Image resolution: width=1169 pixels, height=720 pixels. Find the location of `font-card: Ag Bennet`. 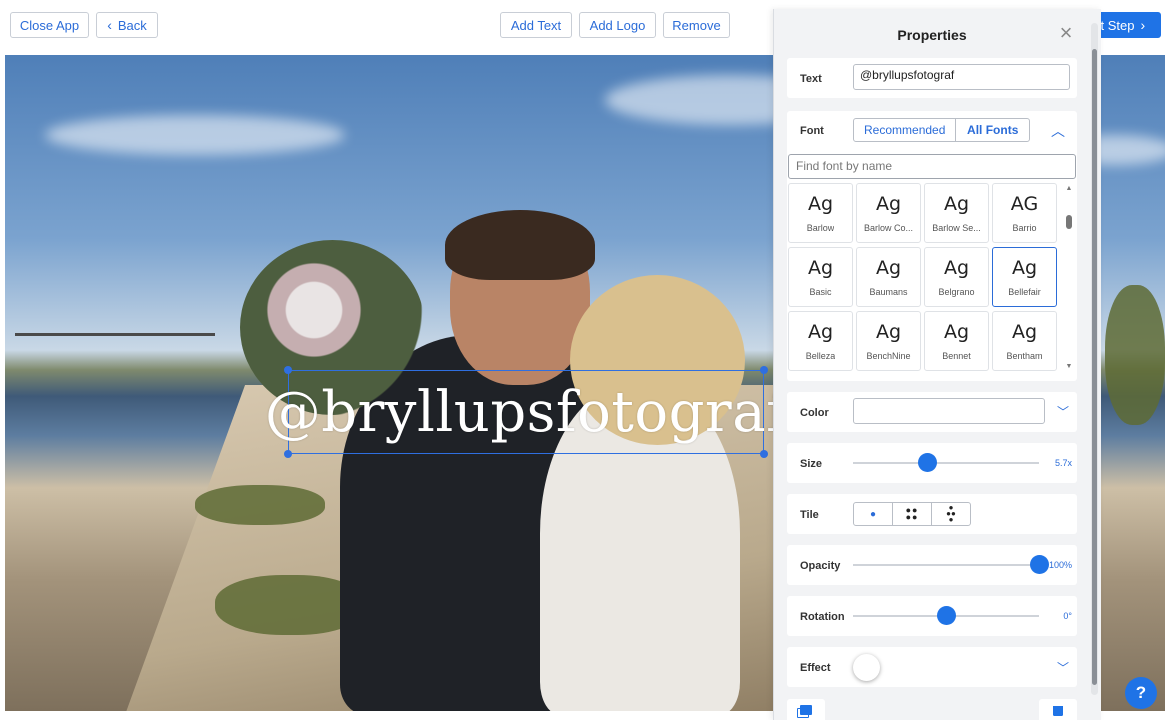

font-card: Ag Bennet is located at coordinates (956, 341).